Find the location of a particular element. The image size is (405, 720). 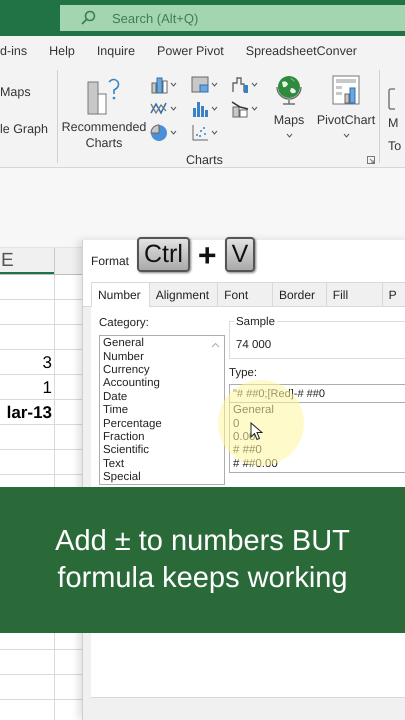

plus-sign: + is located at coordinates (207, 254).